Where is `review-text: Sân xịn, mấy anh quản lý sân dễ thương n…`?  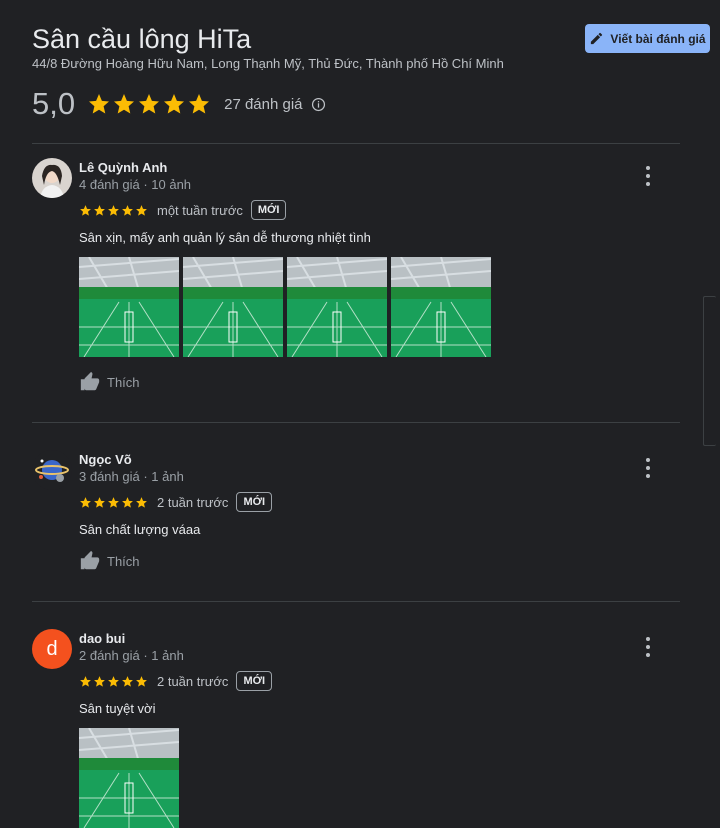
review-text: Sân xịn, mấy anh quản lý sân dễ thương n… is located at coordinates (225, 237).